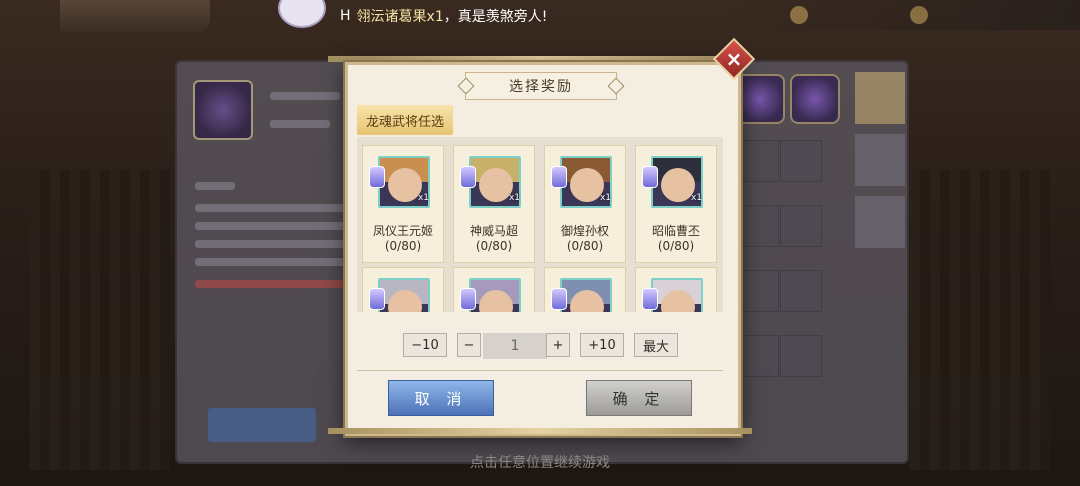  What do you see at coordinates (405, 120) in the screenshot?
I see `tab-category: 龙魂武将任选` at bounding box center [405, 120].